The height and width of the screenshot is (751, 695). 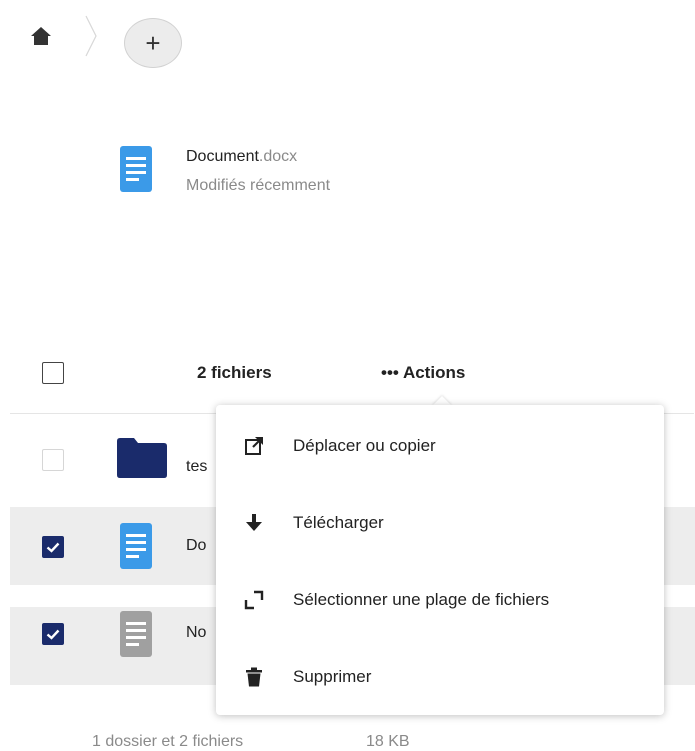 What do you see at coordinates (332, 676) in the screenshot?
I see `menu-item-label: Supprimer` at bounding box center [332, 676].